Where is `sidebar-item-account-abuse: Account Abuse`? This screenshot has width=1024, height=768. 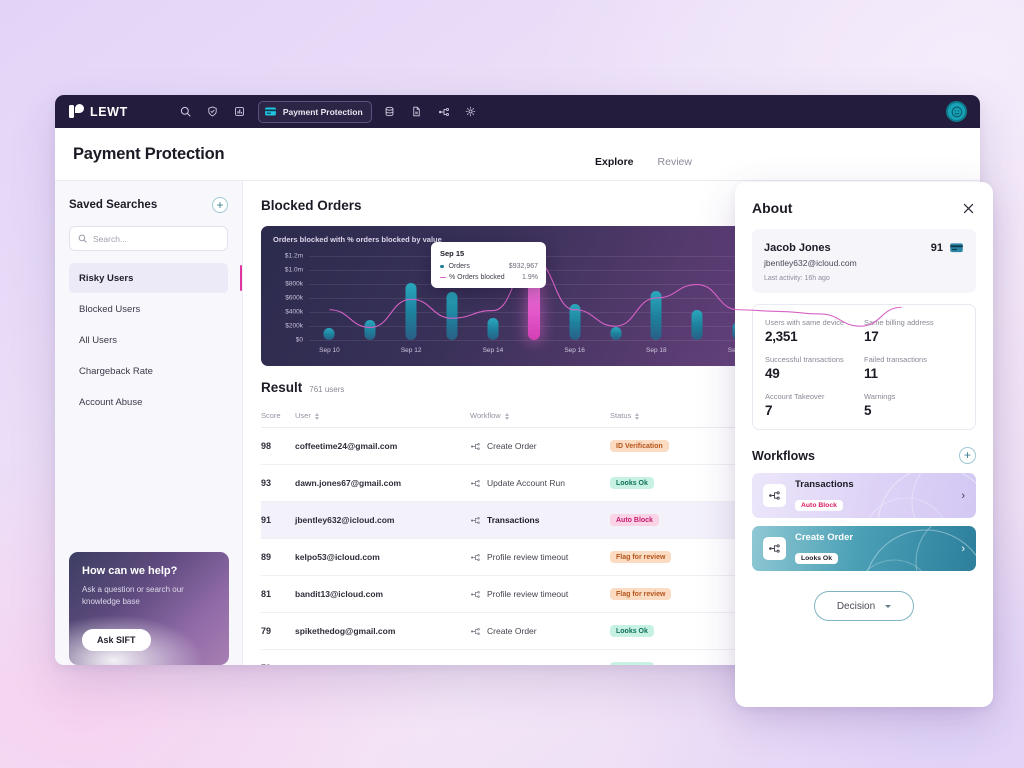
sidebar-item-account-abuse: Account Abuse is located at coordinates (148, 402).